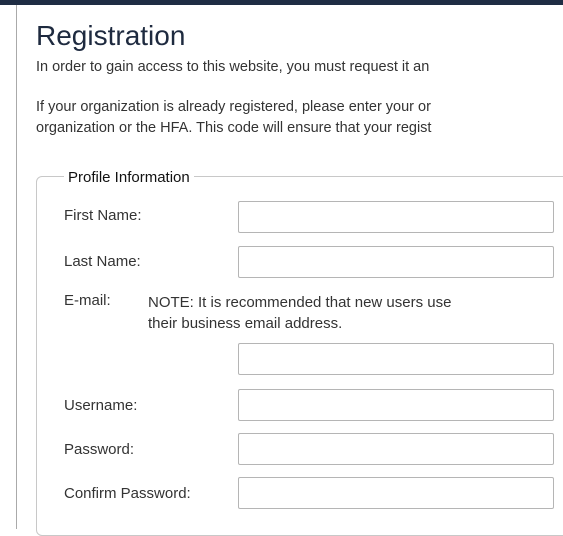  I want to click on last-name-label: Last Name:, so click(102, 261).